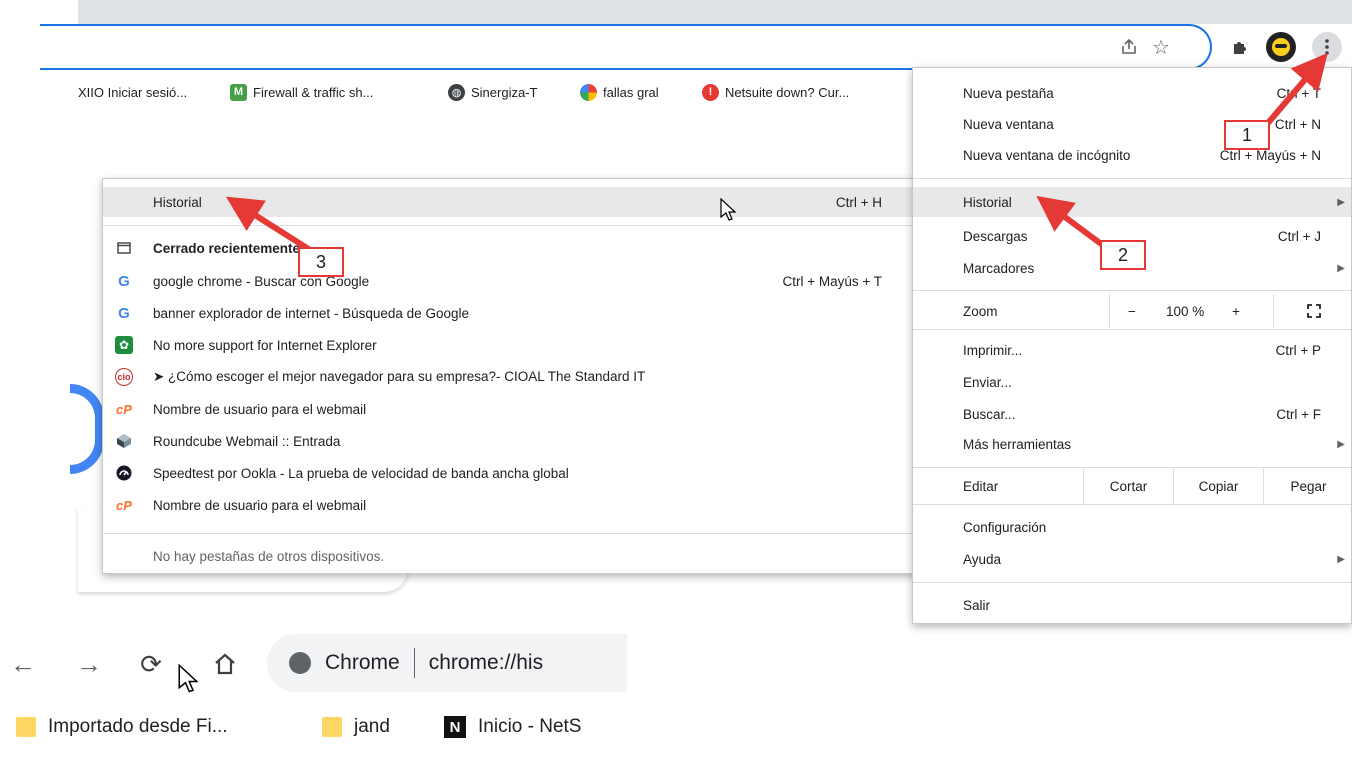 This screenshot has width=1352, height=761. Describe the element at coordinates (509, 202) in the screenshot. I see `history-open-item: Historial Ctrl + H` at that location.